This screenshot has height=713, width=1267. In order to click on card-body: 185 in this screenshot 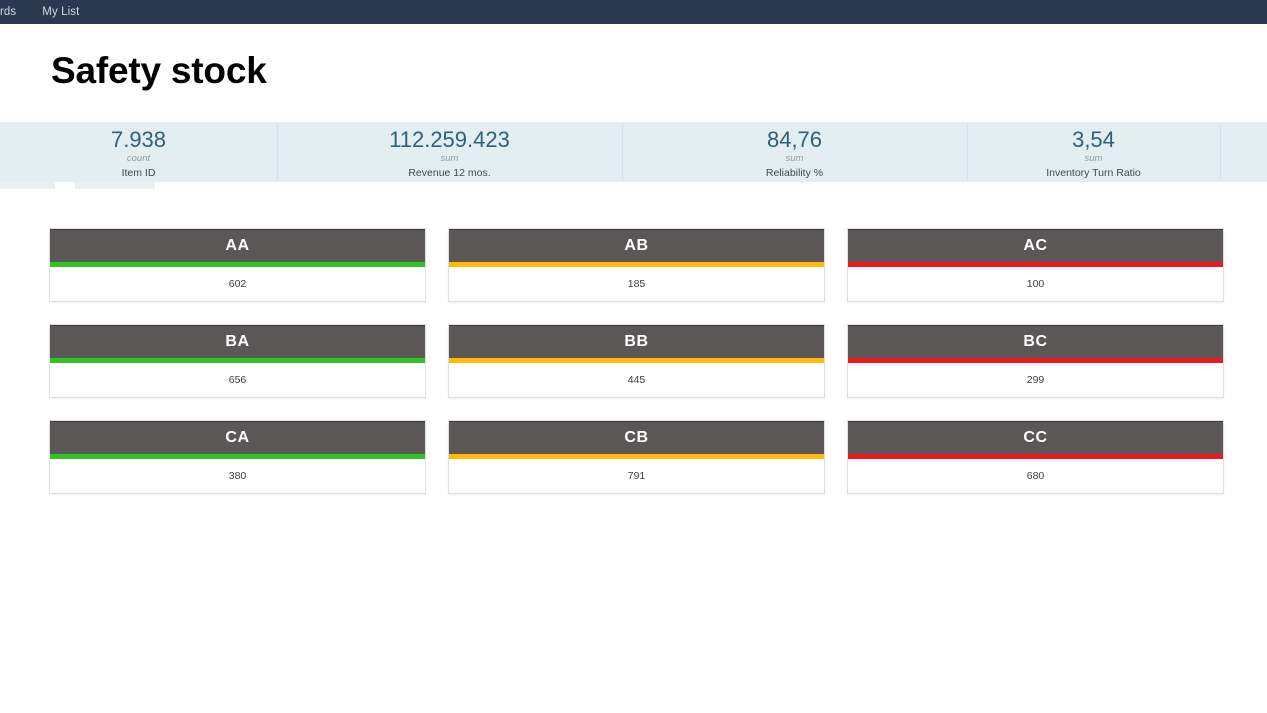, I will do `click(636, 284)`.